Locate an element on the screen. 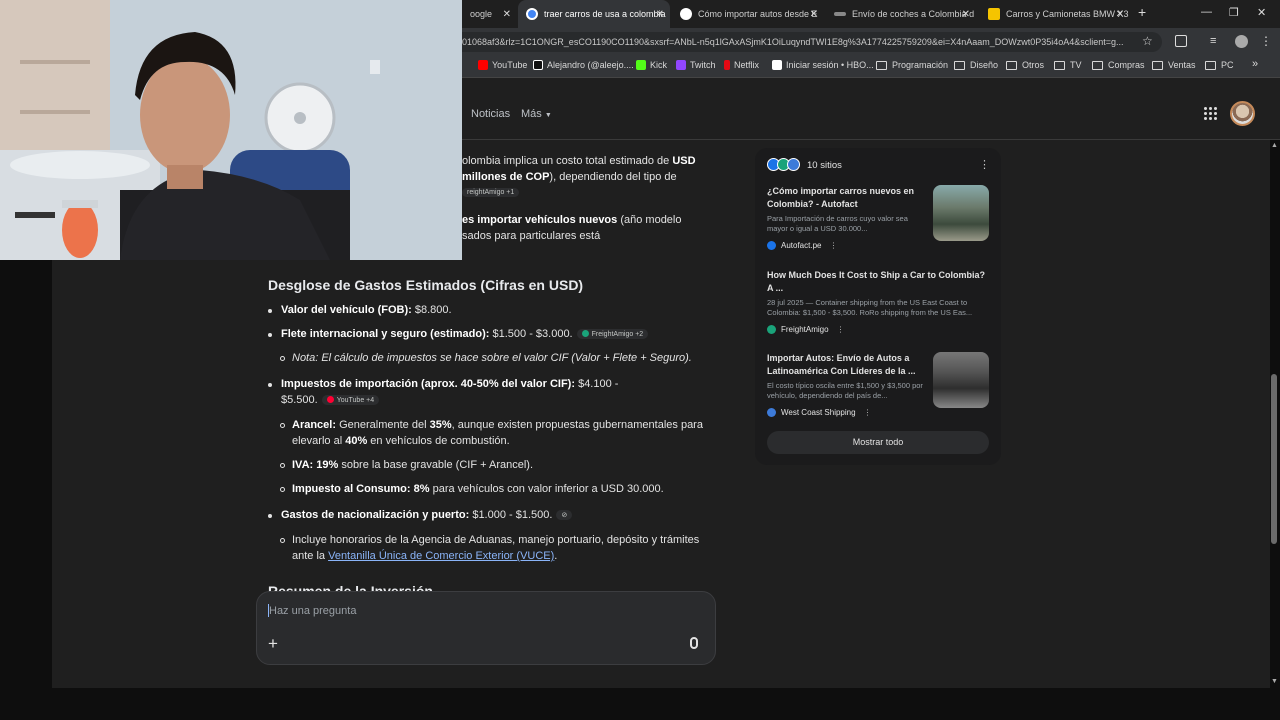 This screenshot has height=720, width=1280. show-all-button: Mostrar todo is located at coordinates (878, 442).